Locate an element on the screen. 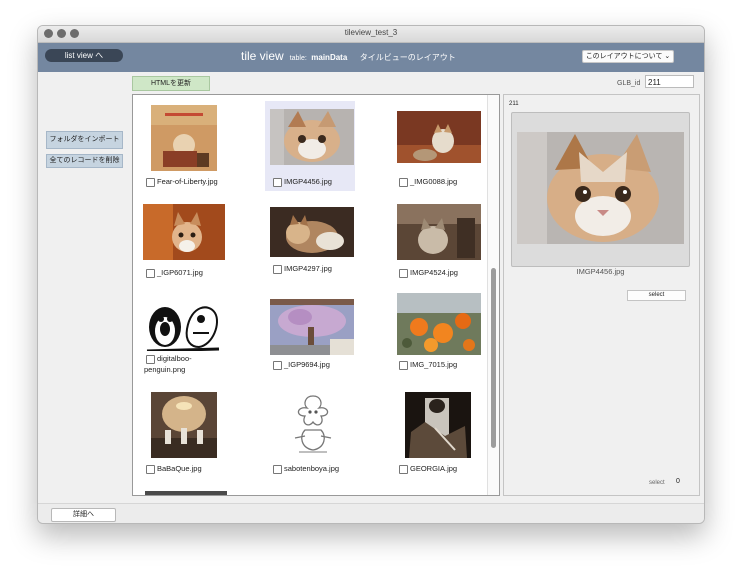  tile-filename: GEORGIA.jpg is located at coordinates (434, 468).